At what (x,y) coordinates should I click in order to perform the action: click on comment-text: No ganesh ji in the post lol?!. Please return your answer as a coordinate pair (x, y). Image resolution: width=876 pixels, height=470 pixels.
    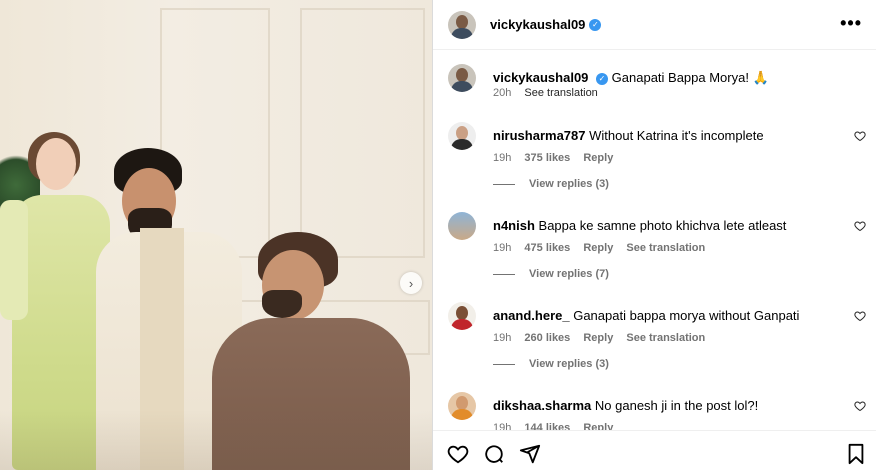
    Looking at the image, I should click on (676, 405).